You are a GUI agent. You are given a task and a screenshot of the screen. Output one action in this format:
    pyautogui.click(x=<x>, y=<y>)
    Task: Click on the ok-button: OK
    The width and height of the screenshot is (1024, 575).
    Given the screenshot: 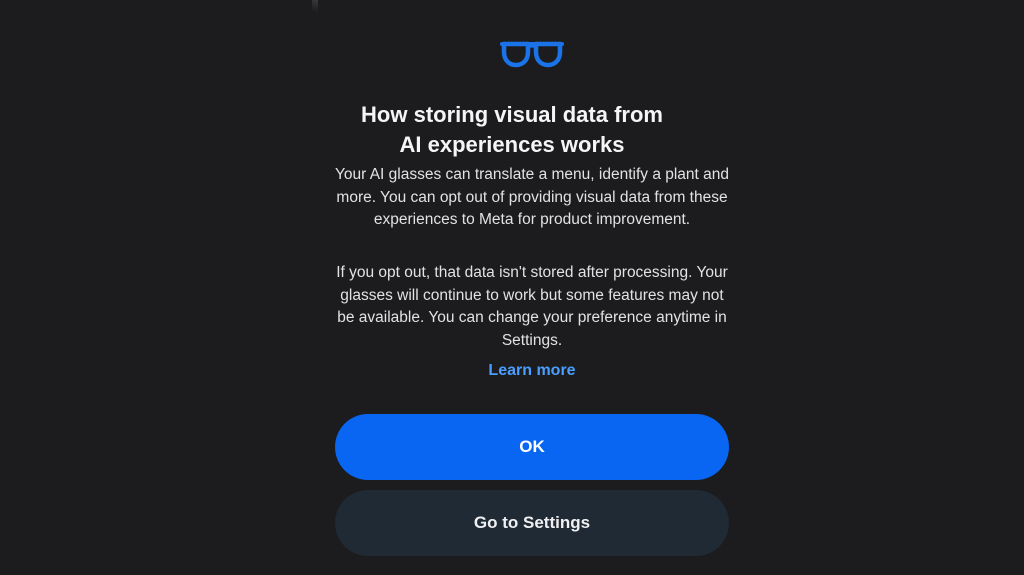 What is the action you would take?
    pyautogui.click(x=532, y=447)
    